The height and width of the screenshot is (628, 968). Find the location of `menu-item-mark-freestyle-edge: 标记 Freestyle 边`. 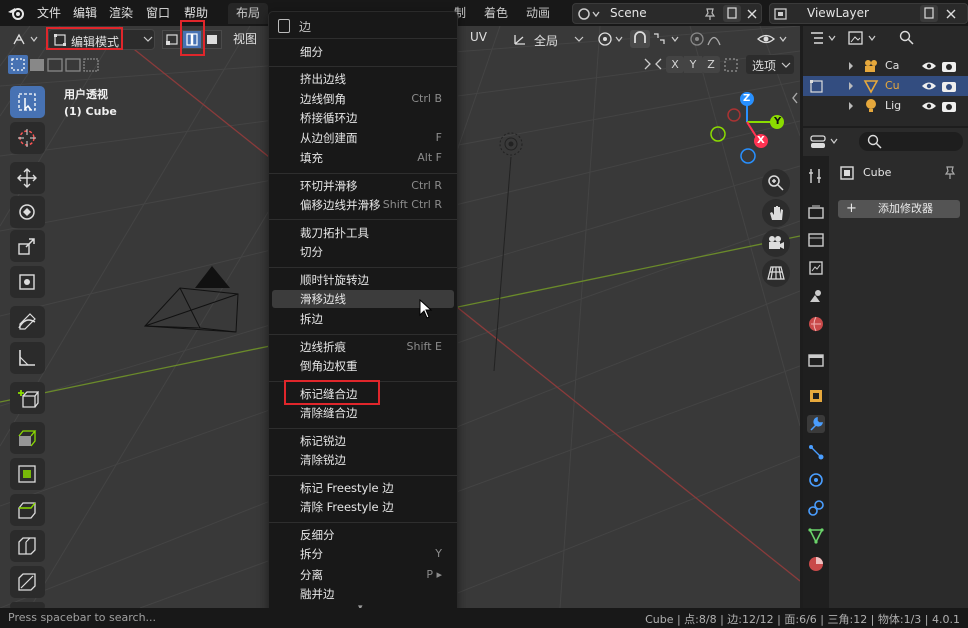

menu-item-mark-freestyle-edge: 标记 Freestyle 边 is located at coordinates (363, 488).